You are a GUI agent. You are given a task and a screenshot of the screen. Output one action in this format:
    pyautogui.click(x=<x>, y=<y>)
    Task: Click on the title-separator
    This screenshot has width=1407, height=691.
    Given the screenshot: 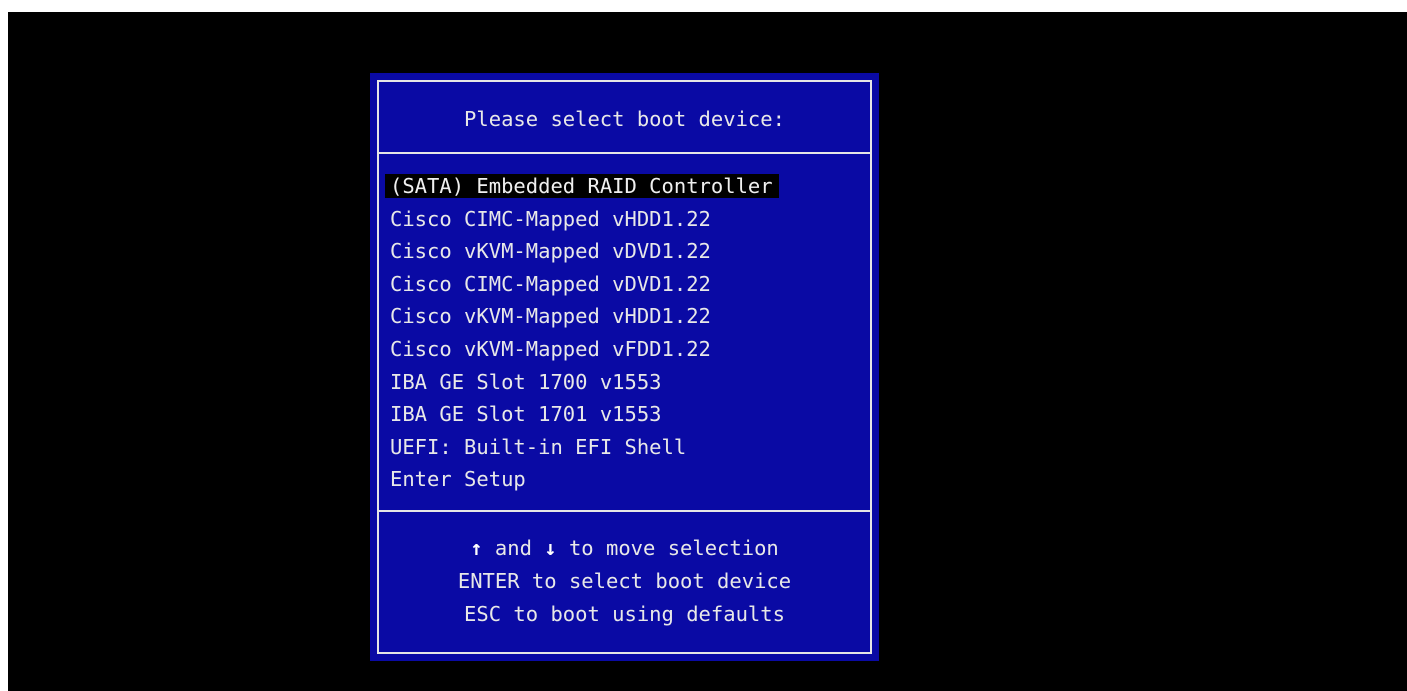 What is the action you would take?
    pyautogui.click(x=624, y=153)
    